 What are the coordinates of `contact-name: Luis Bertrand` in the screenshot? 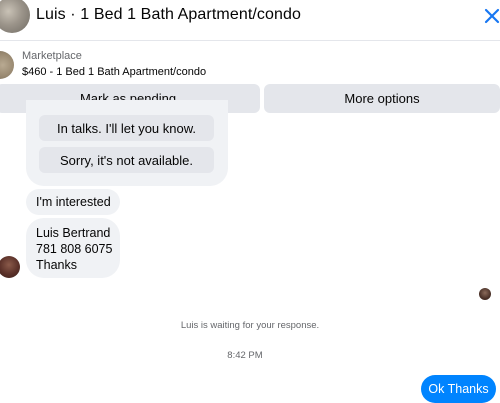 It's located at (73, 233).